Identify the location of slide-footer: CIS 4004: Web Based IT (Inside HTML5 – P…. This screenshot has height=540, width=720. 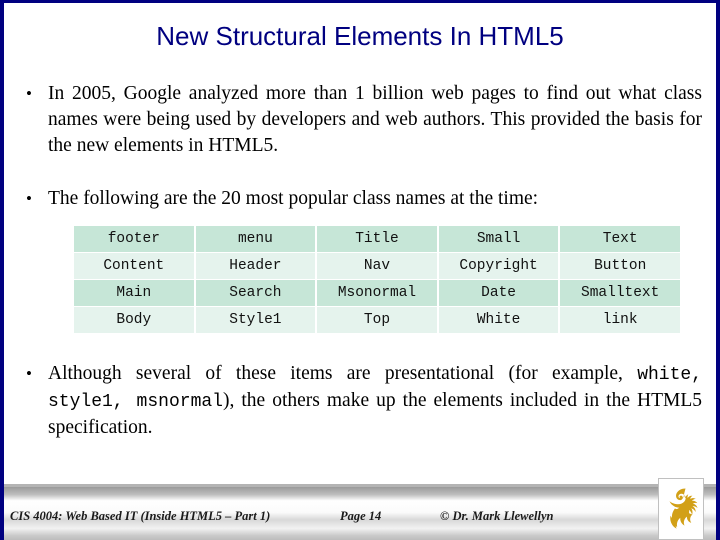
(360, 509).